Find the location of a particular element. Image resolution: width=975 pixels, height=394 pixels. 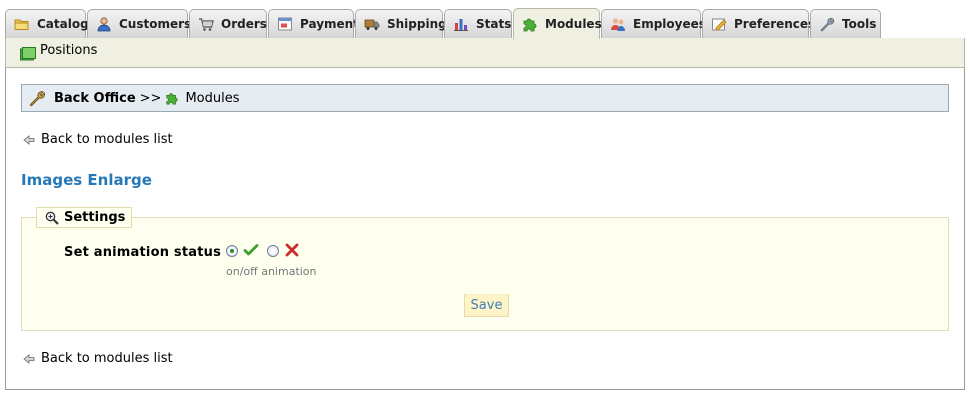

tab-label: Preferences is located at coordinates (775, 24).